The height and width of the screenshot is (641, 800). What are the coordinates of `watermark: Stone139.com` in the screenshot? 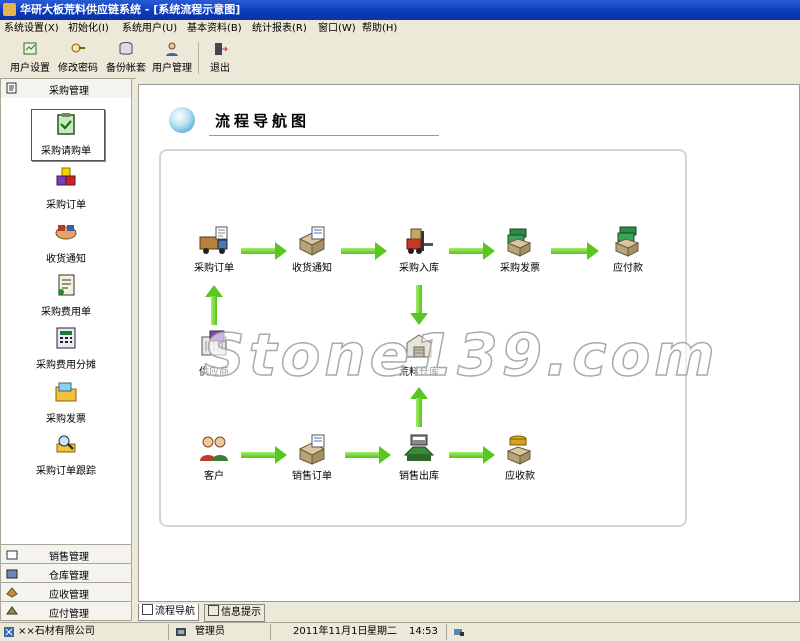 It's located at (460, 355).